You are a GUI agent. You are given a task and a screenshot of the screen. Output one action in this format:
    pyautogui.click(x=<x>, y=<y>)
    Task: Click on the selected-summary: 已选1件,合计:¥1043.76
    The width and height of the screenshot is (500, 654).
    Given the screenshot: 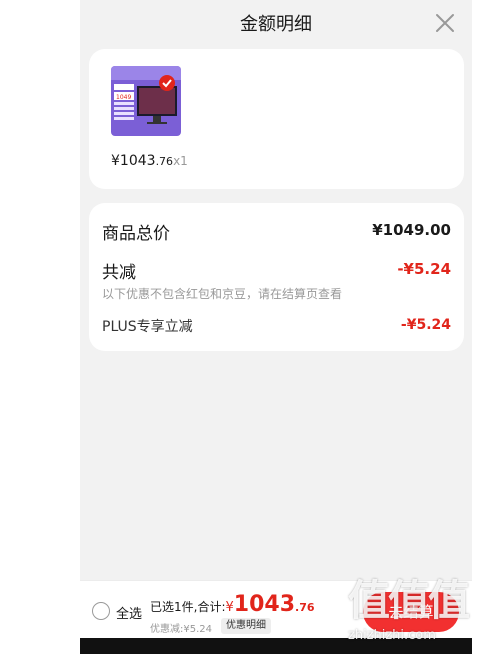 What is the action you would take?
    pyautogui.click(x=232, y=604)
    